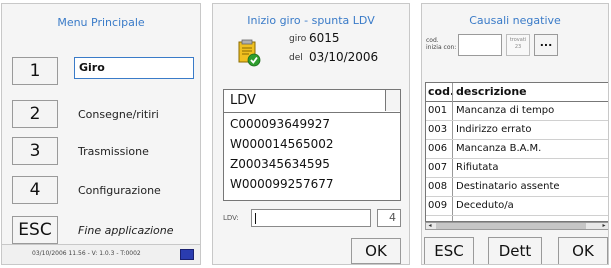 This screenshot has height=268, width=611. I want to click on menu-item-configurazione: Configurazione, so click(119, 190).